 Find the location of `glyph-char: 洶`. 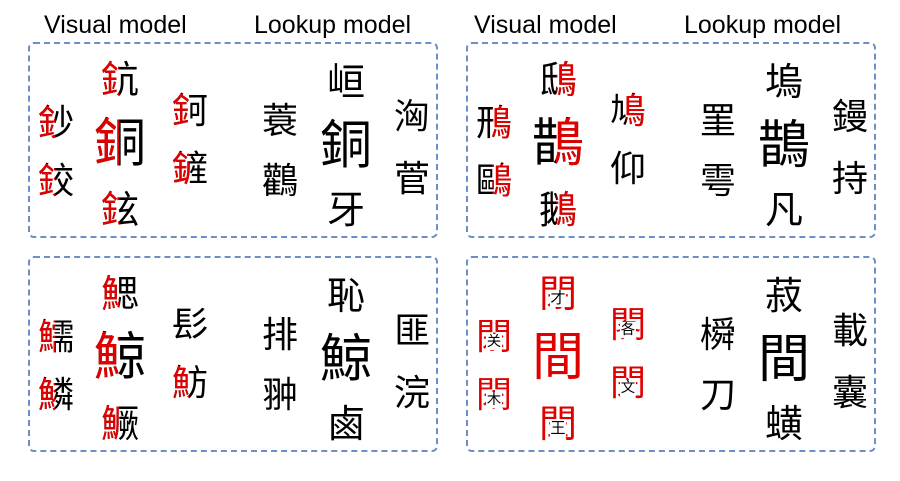

glyph-char: 洶 is located at coordinates (412, 117).